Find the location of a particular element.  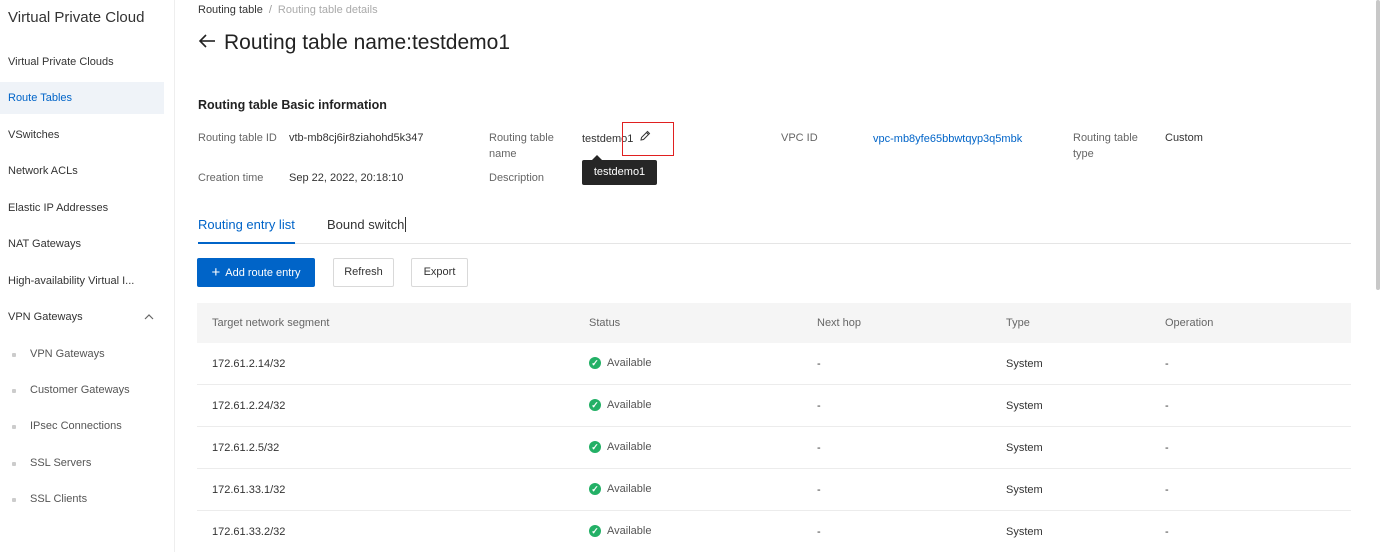

tab-label: Bound switch is located at coordinates (366, 224).